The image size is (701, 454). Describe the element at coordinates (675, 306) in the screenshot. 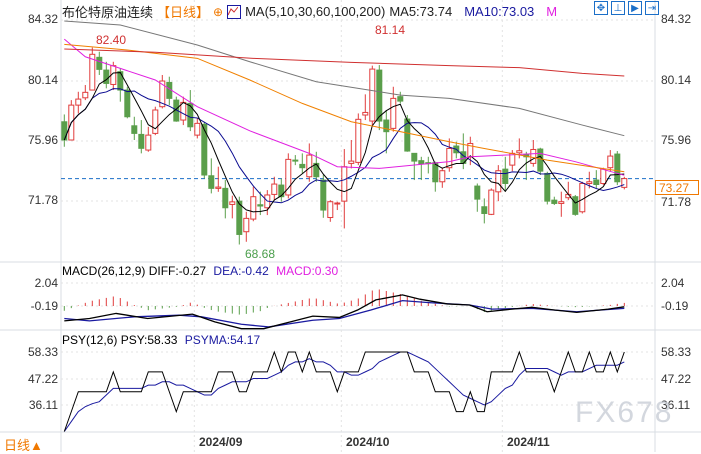

I see `macd-tick-right: -0.19` at that location.